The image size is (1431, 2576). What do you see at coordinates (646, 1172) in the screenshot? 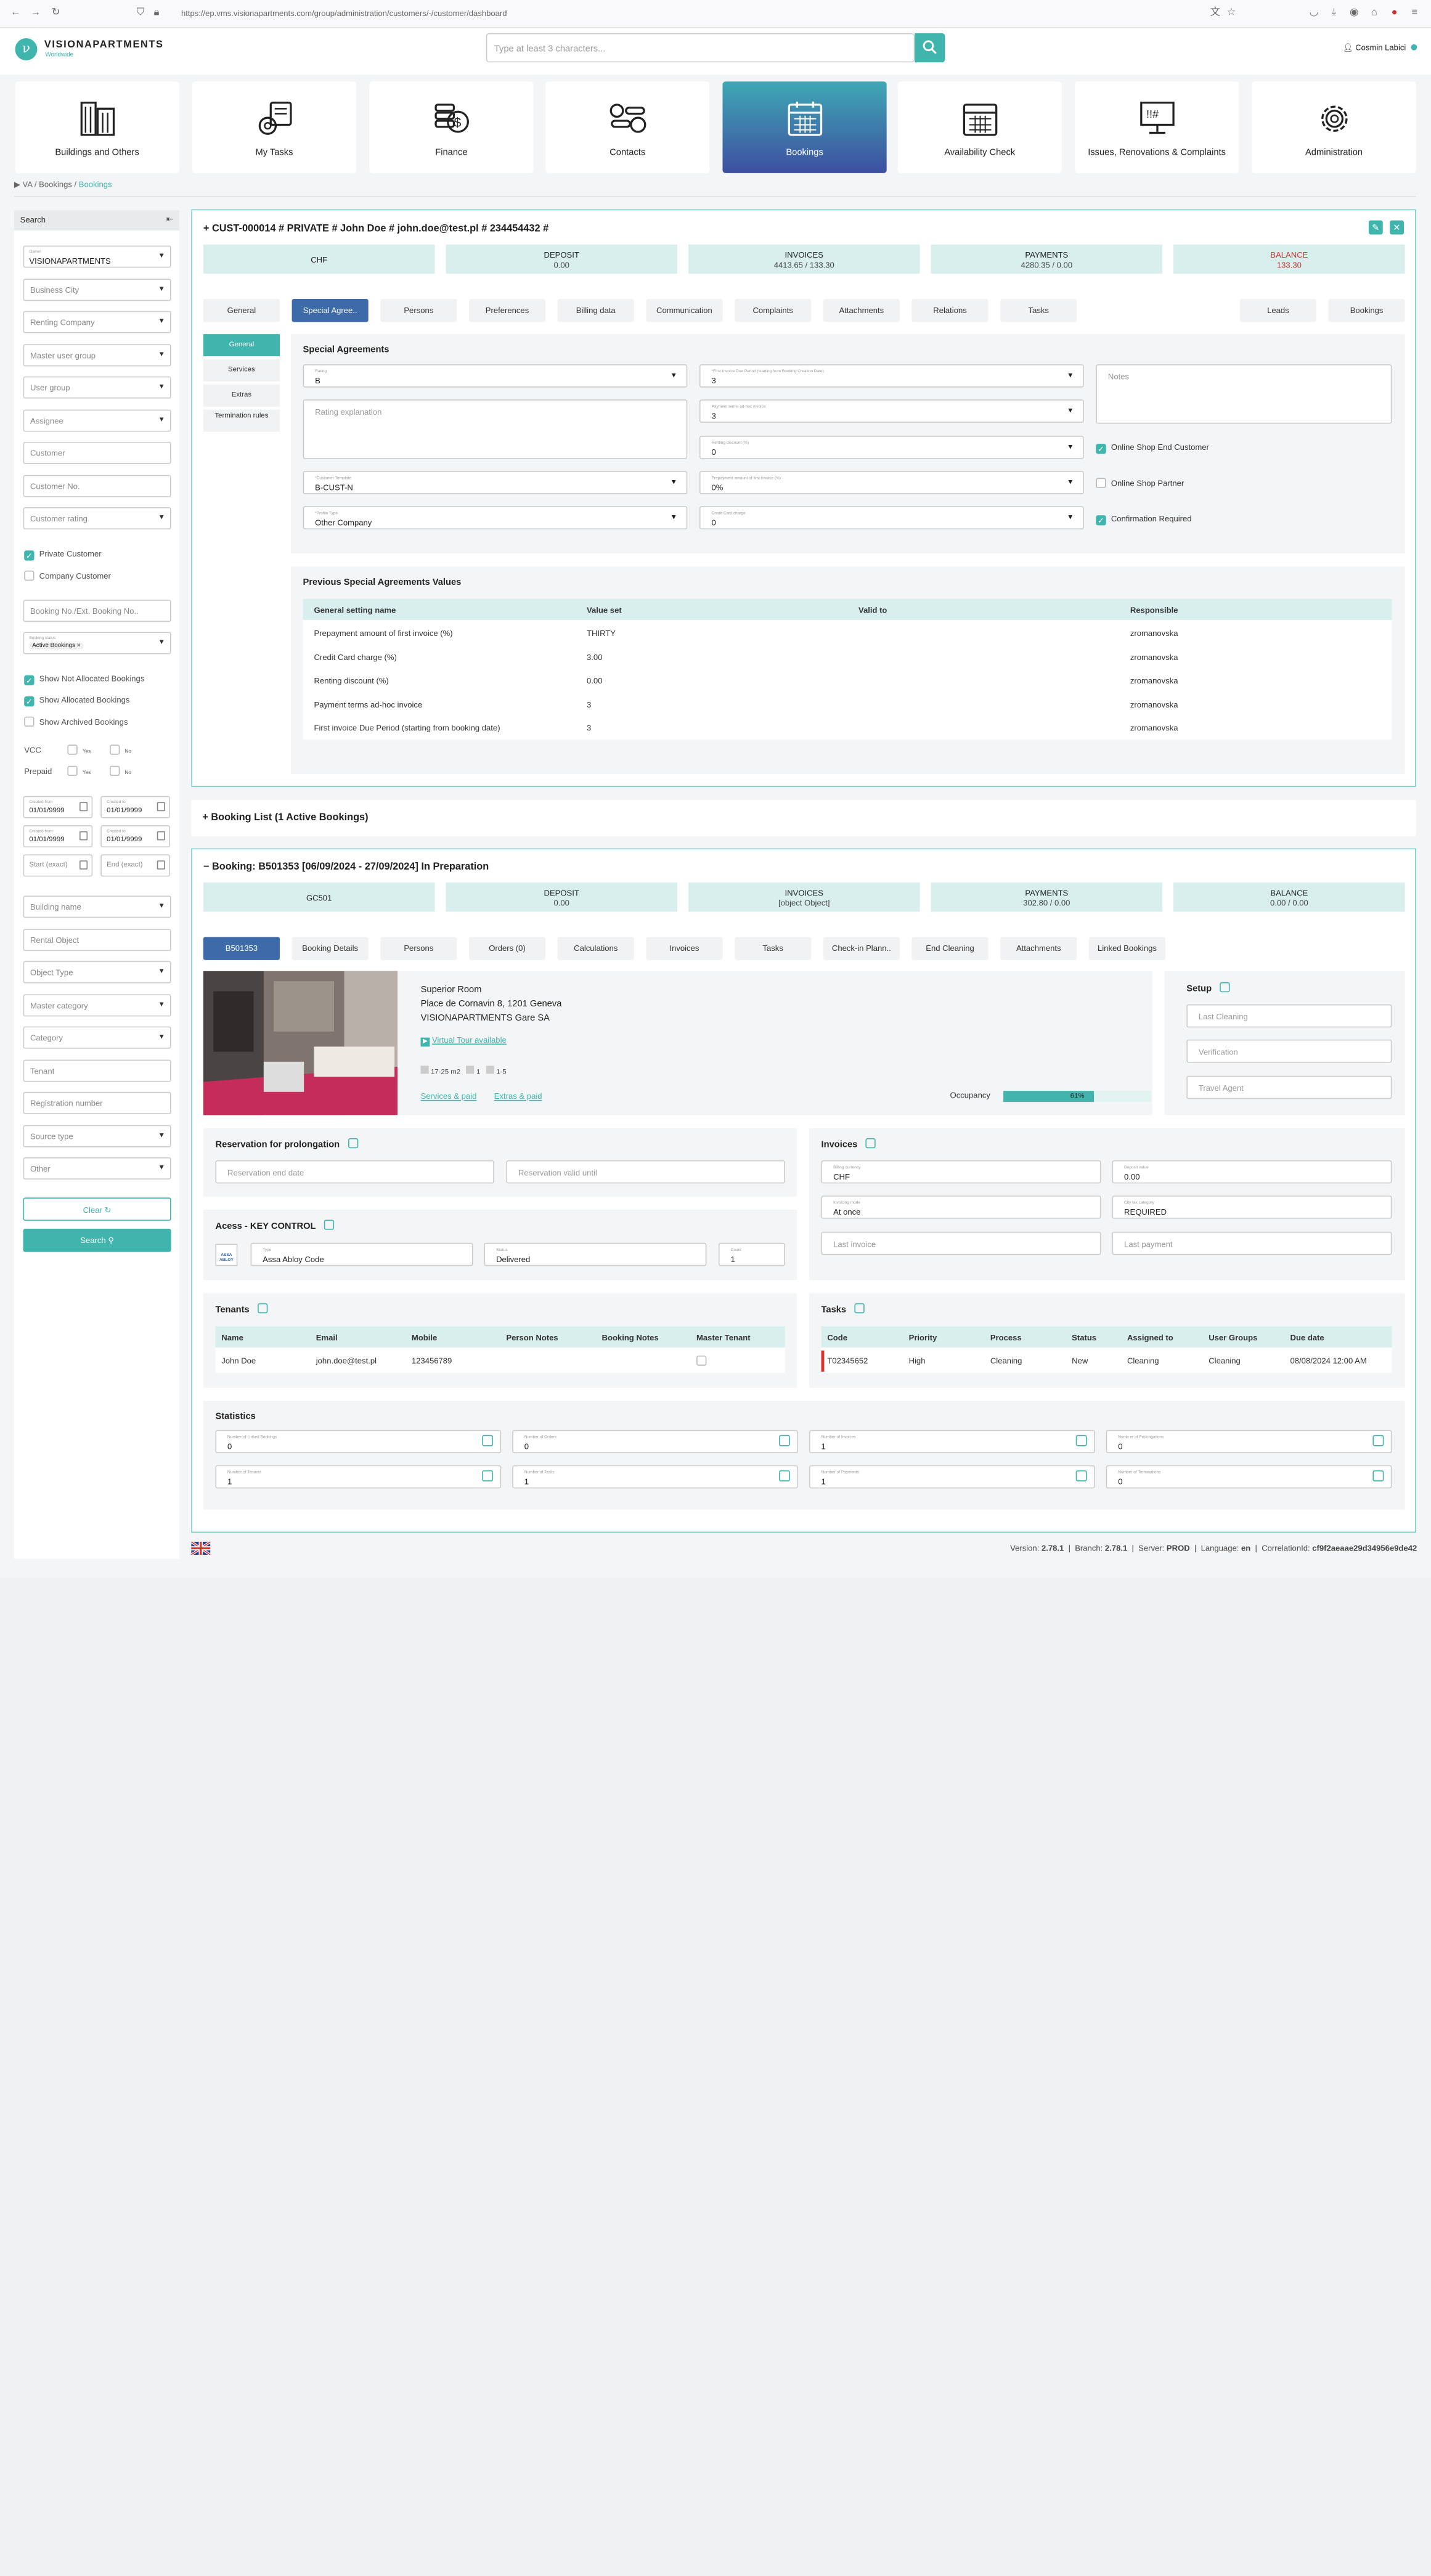
I see `reservation-valid-until-input: Reservation valid until` at bounding box center [646, 1172].